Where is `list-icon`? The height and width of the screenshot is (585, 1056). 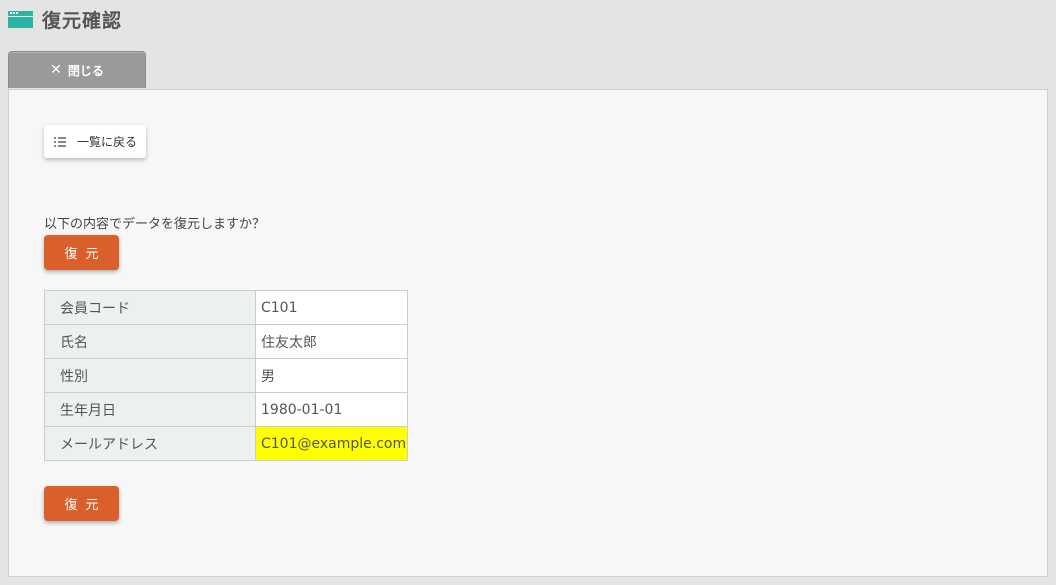 list-icon is located at coordinates (60, 141).